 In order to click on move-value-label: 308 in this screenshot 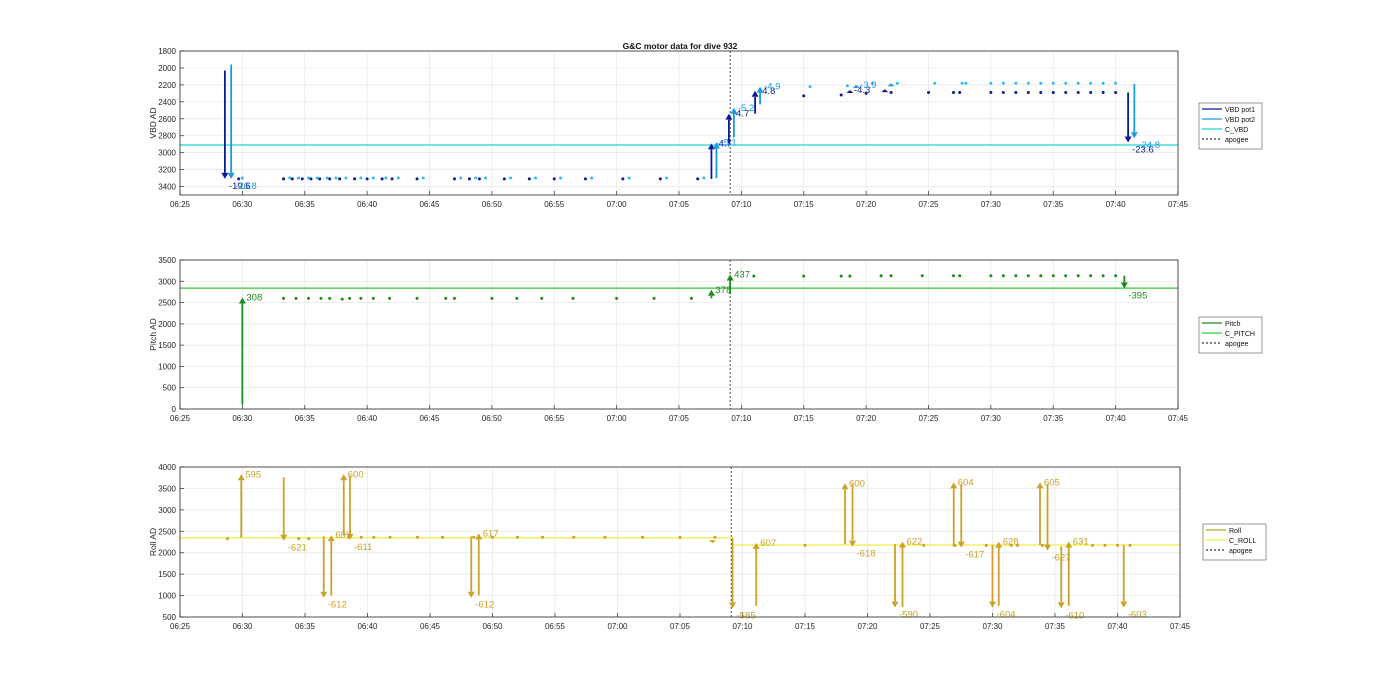, I will do `click(254, 297)`.